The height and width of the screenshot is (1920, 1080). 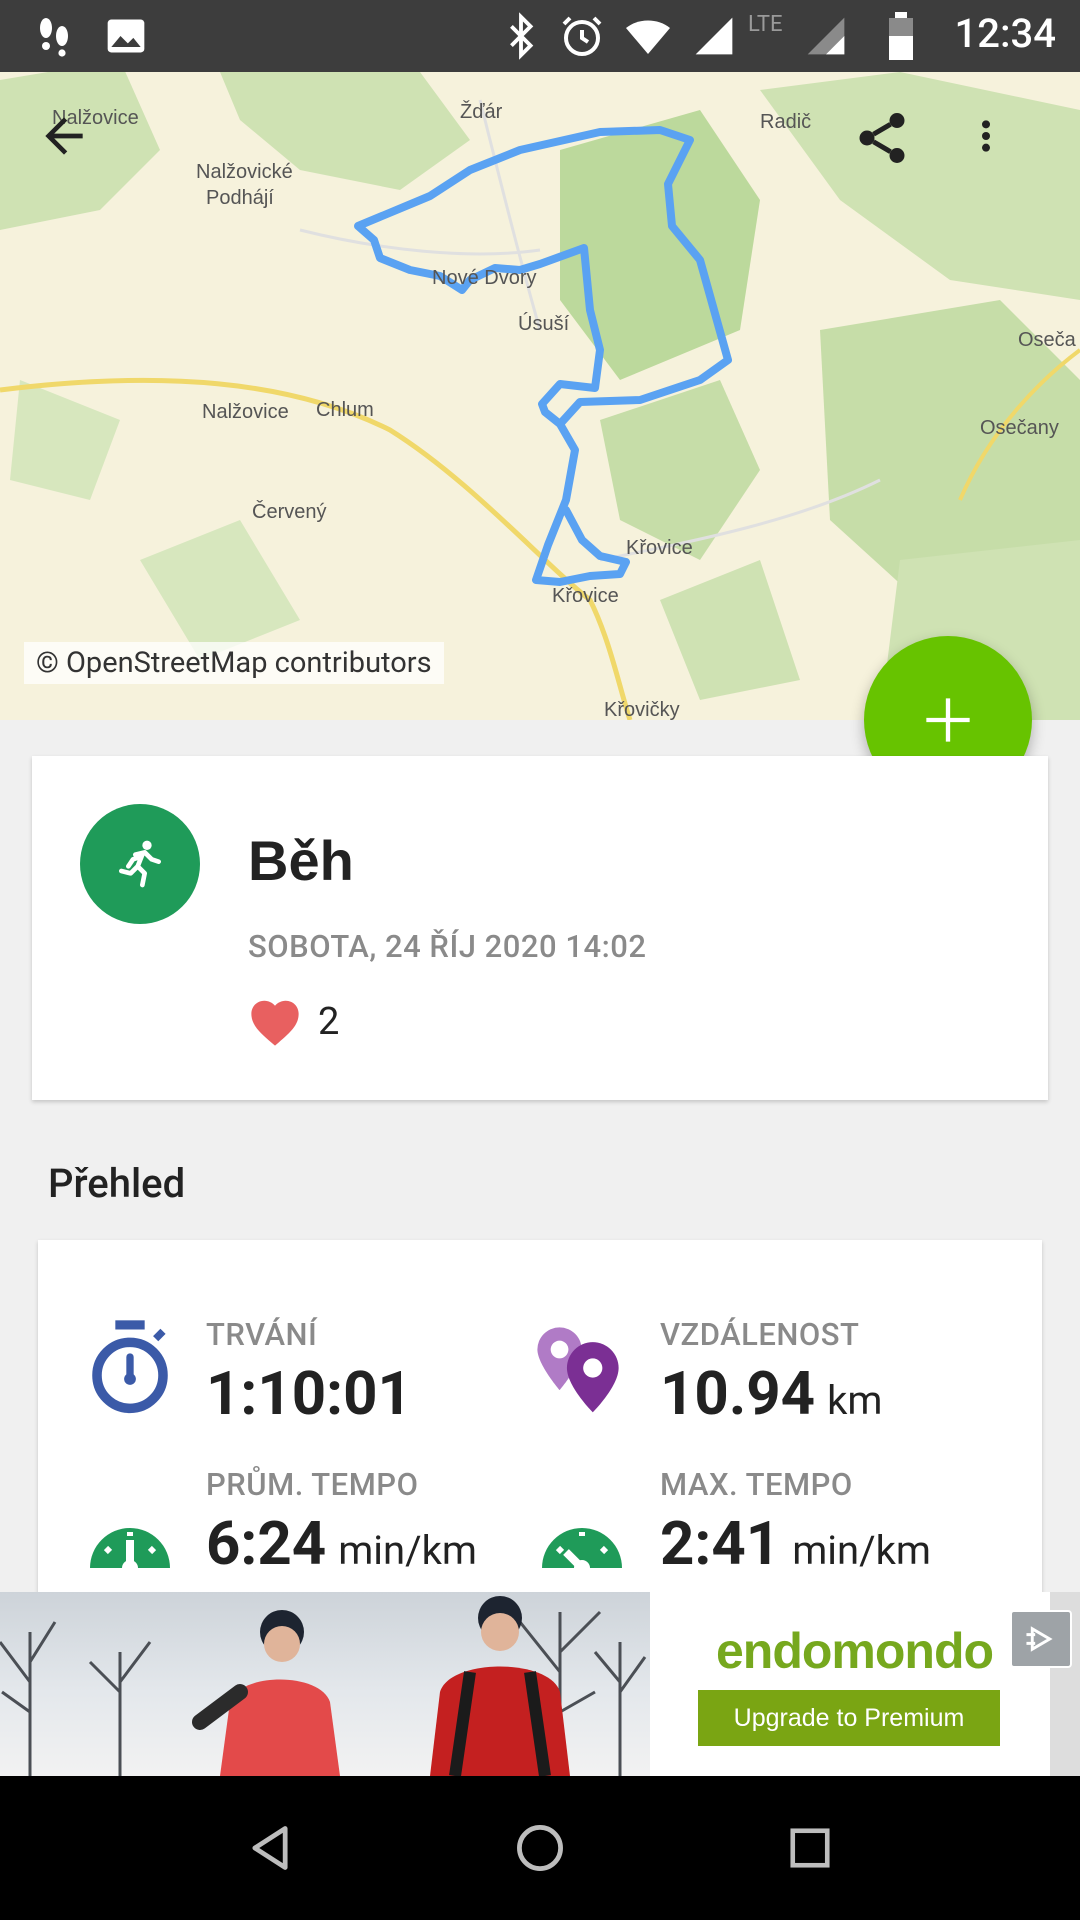 I want to click on bluetooth-icon, so click(x=522, y=36).